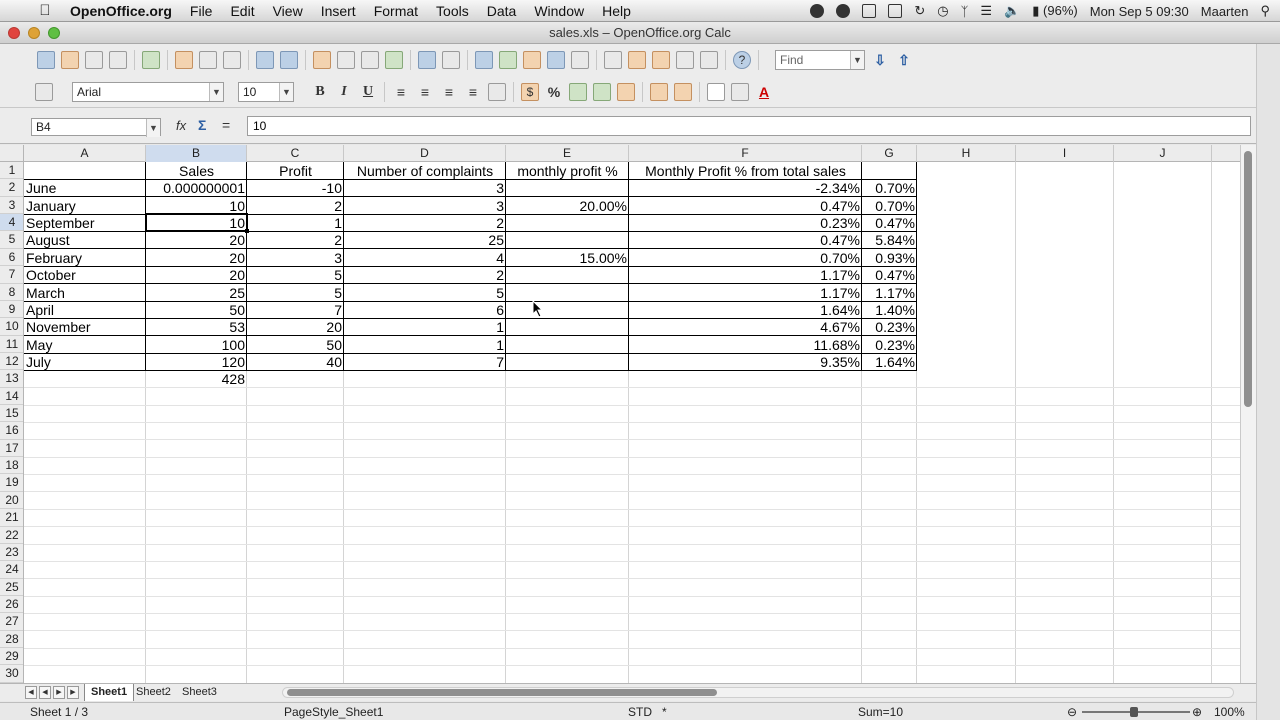  Describe the element at coordinates (196, 344) in the screenshot. I see `cell-b11: 100` at that location.